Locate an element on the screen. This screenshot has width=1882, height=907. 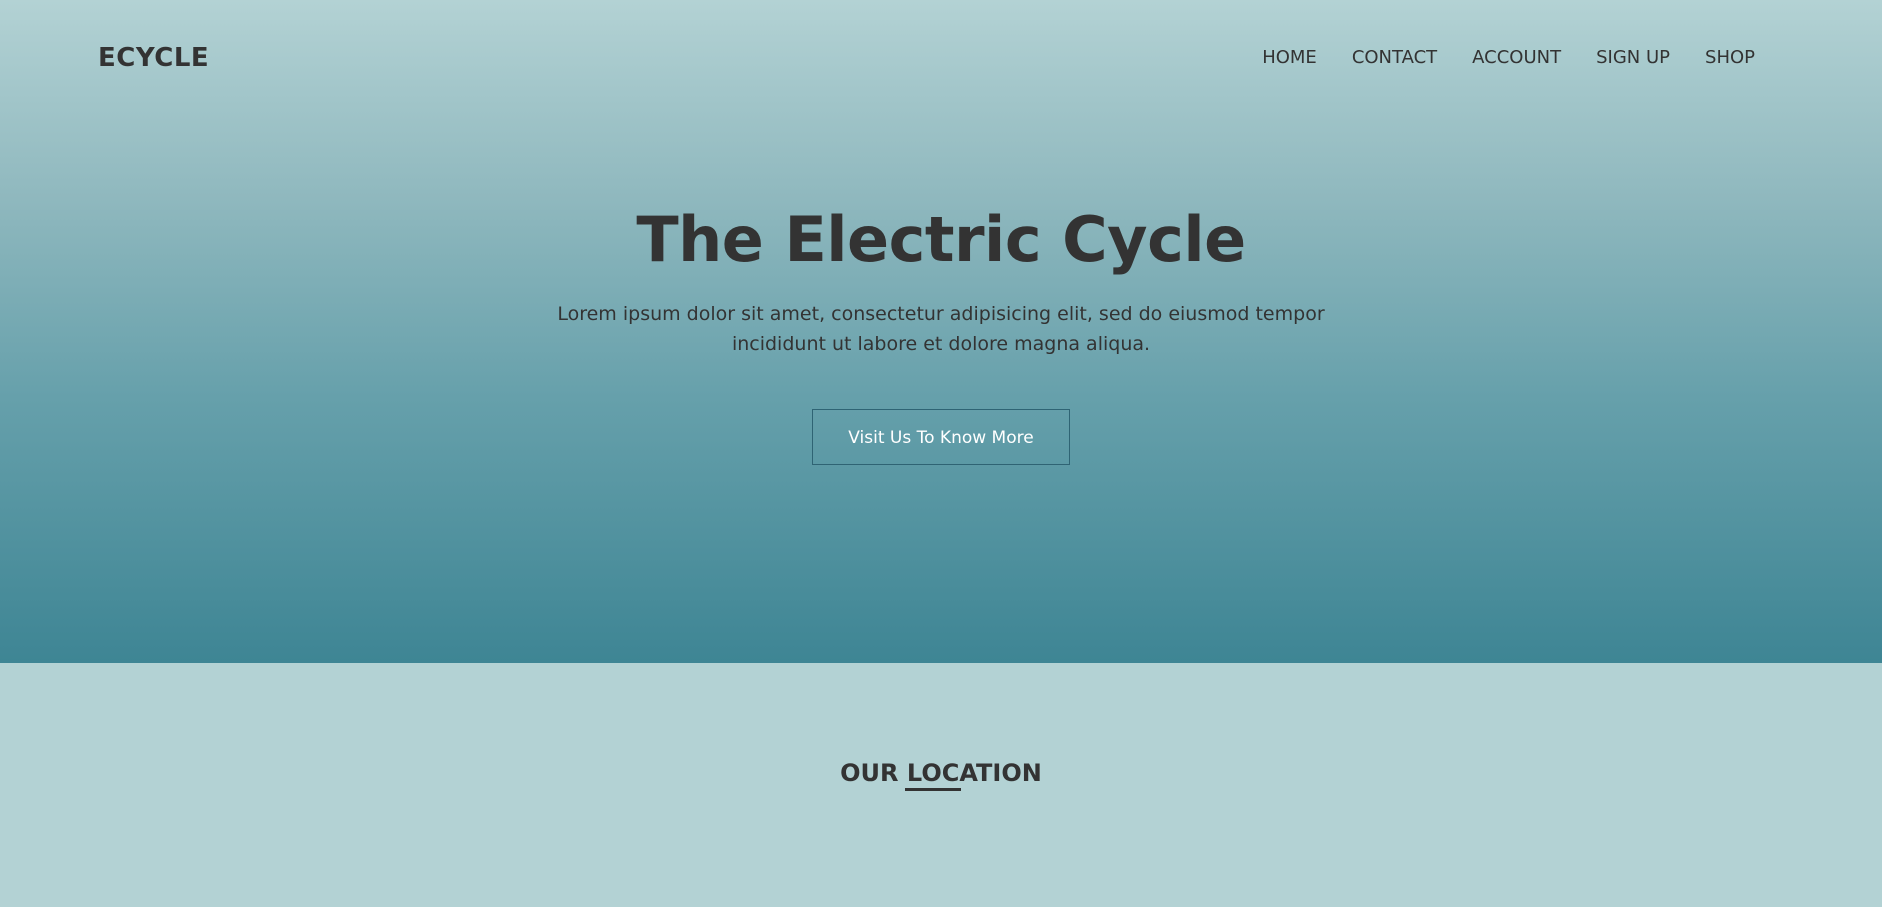
visit-us-button: Visit Us To Know More is located at coordinates (941, 437).